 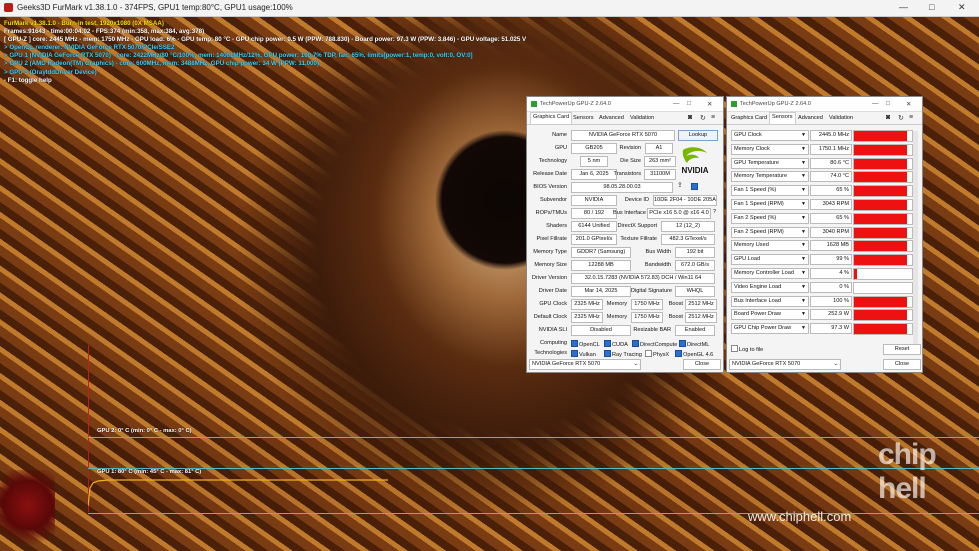 What do you see at coordinates (714, 212) in the screenshot?
I see `help-icon: ?` at bounding box center [714, 212].